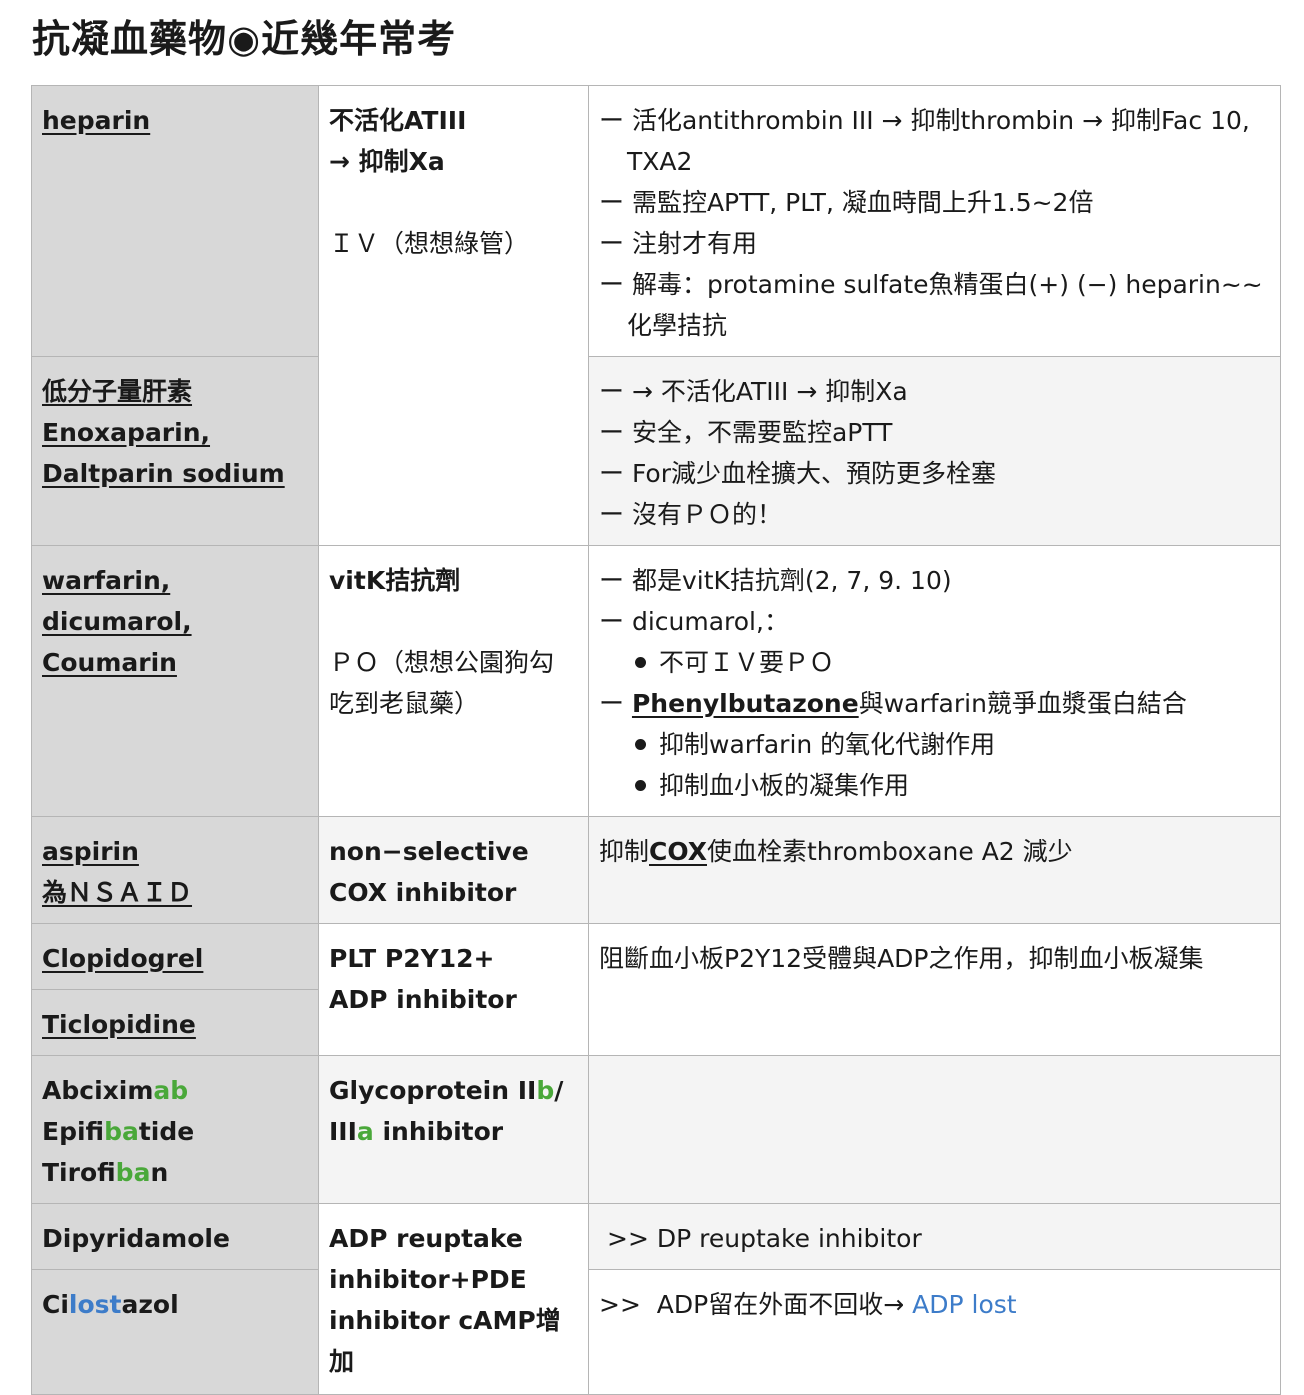 Image resolution: width=1304 pixels, height=1395 pixels. Describe the element at coordinates (453, 870) in the screenshot. I see `mechanism-cell-aspirin: non−selective COX inhibitor` at that location.